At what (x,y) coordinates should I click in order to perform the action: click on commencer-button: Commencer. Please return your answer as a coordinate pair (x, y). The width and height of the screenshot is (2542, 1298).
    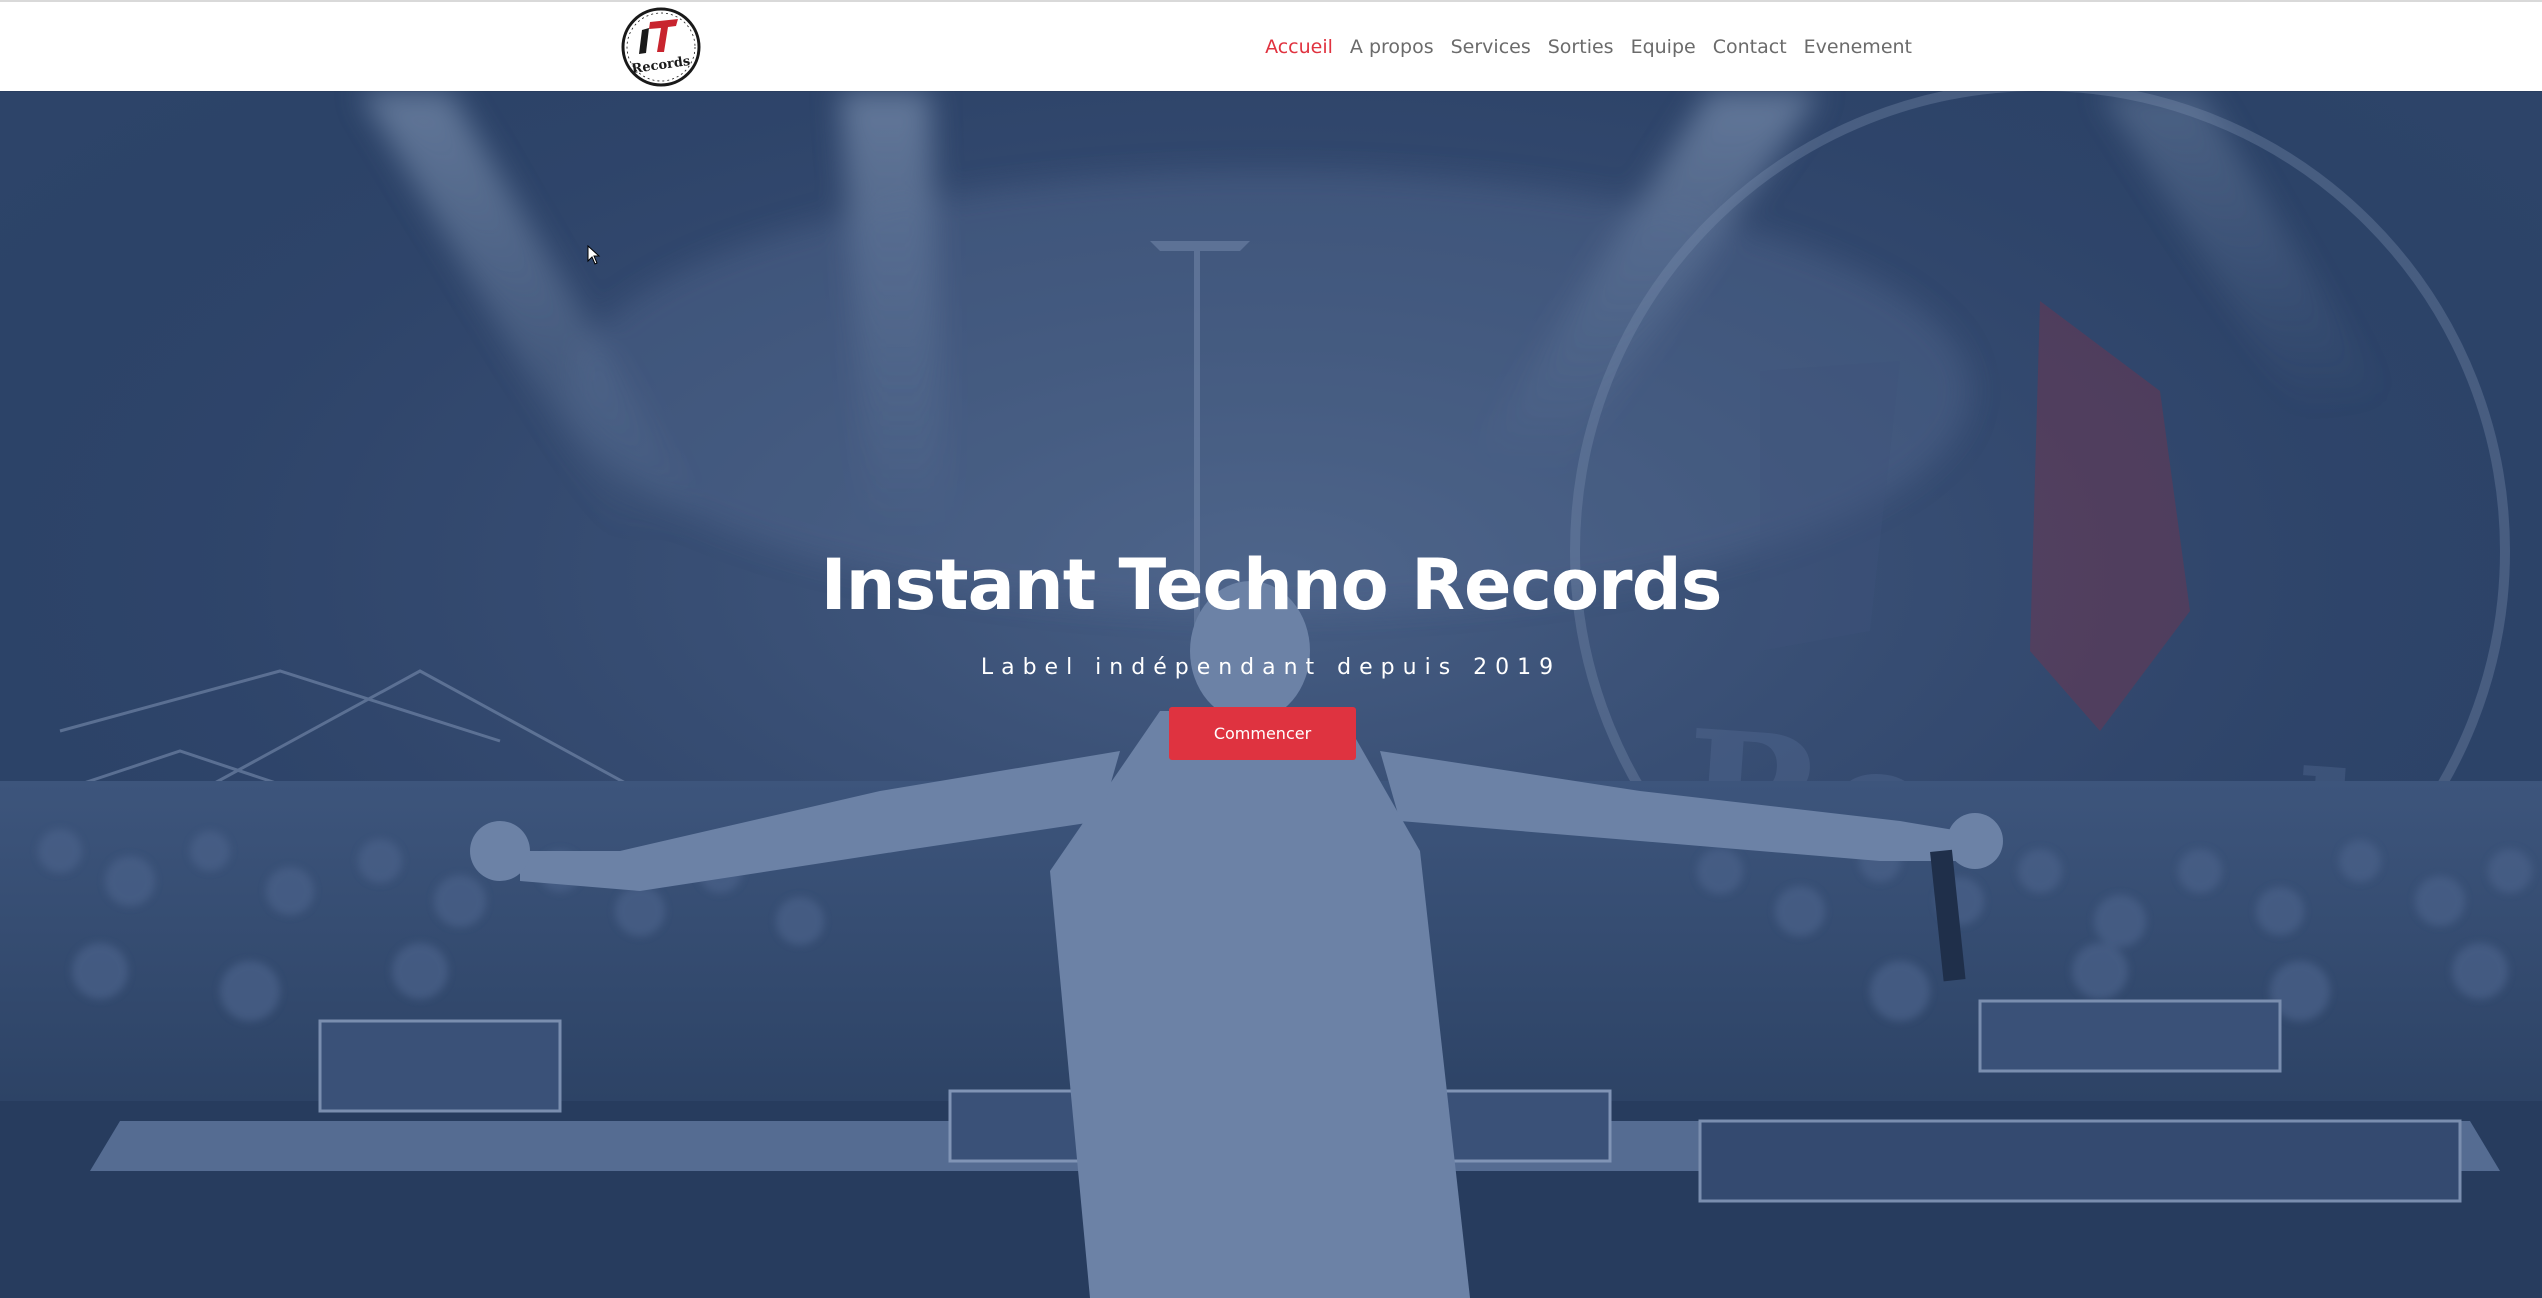
    Looking at the image, I should click on (1262, 733).